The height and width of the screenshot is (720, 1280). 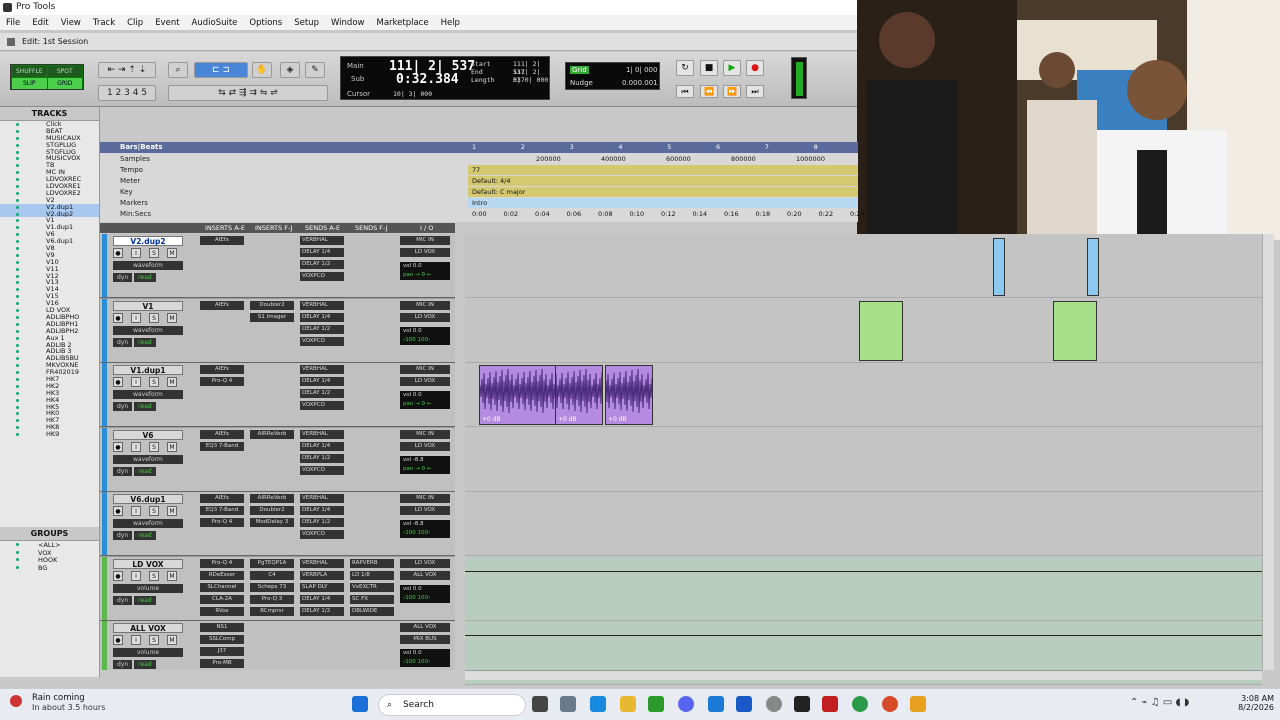 I want to click on store-icon, so click(x=598, y=704).